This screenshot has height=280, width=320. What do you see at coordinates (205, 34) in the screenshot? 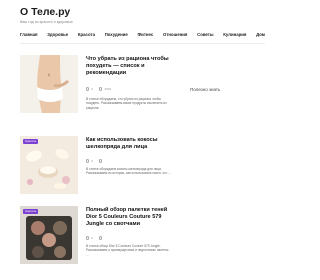
I see `nav-item-tips: Советы` at bounding box center [205, 34].